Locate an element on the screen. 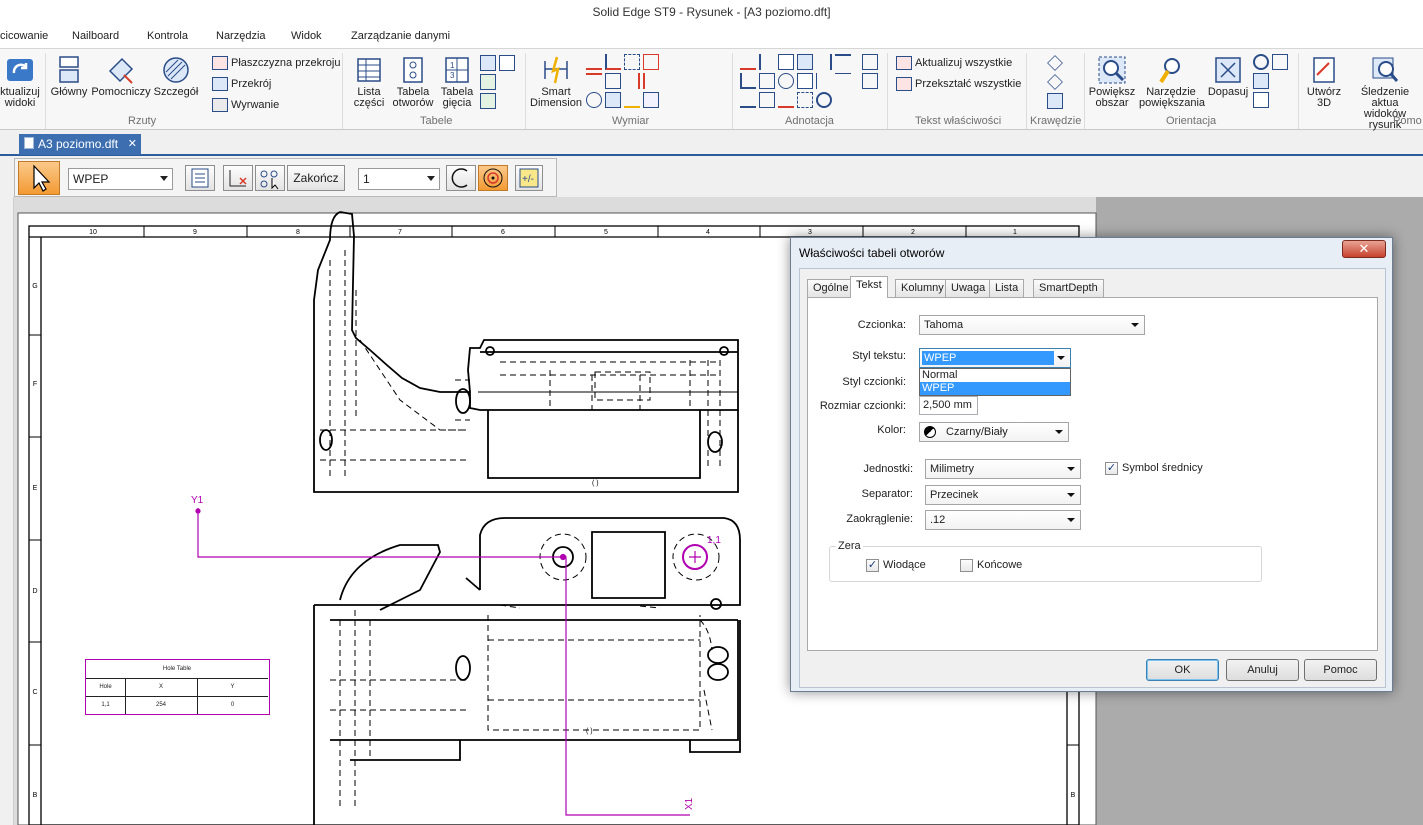 This screenshot has height=825, width=1423. balloon-icon is located at coordinates (786, 62).